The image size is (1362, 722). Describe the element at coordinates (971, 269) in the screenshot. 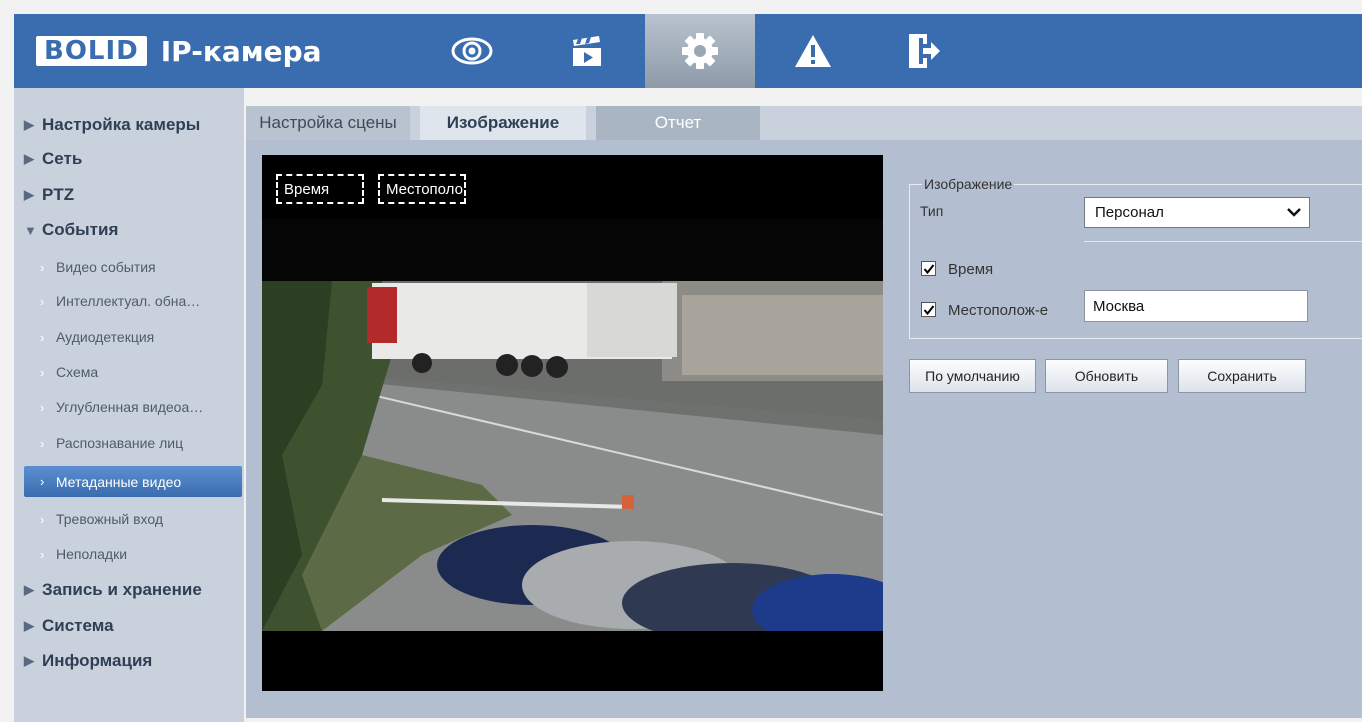

I see `time-checkbox-label: Время` at that location.